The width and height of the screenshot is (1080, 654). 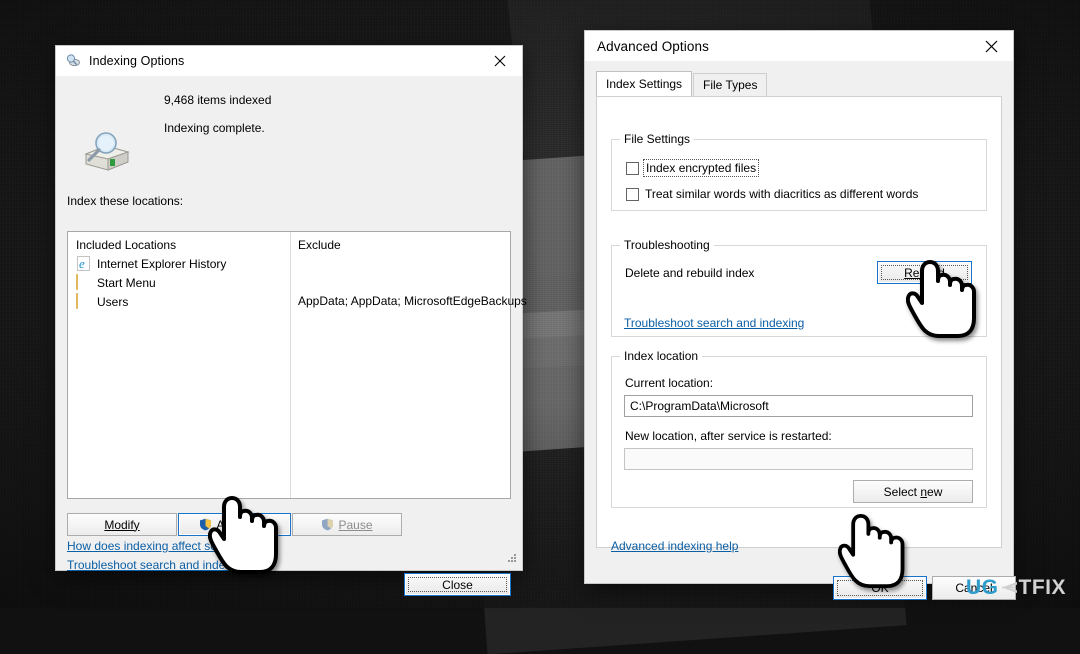 I want to click on list-item-label: Users, so click(x=113, y=301).